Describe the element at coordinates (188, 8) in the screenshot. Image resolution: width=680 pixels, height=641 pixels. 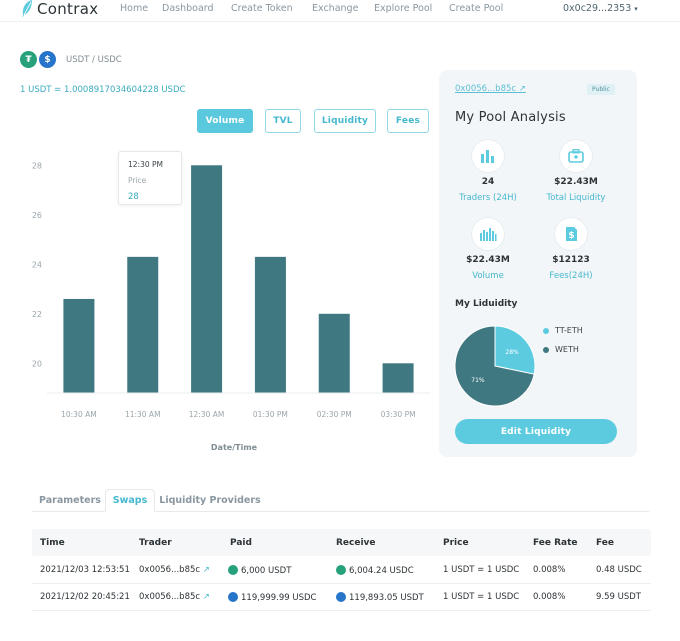
I see `nav-dashboard: Dashboard` at that location.